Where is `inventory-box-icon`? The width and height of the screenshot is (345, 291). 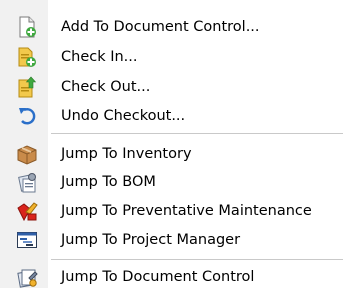 inventory-box-icon is located at coordinates (27, 154).